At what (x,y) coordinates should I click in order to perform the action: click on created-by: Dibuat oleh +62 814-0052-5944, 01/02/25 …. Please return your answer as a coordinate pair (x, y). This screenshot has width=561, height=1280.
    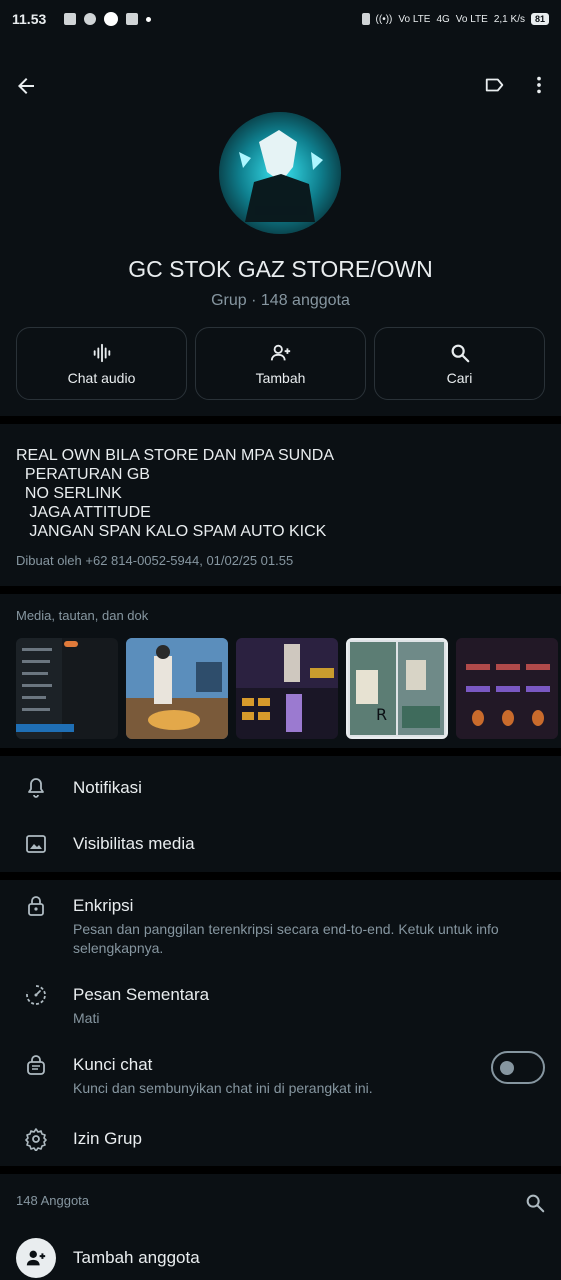
    Looking at the image, I should click on (155, 560).